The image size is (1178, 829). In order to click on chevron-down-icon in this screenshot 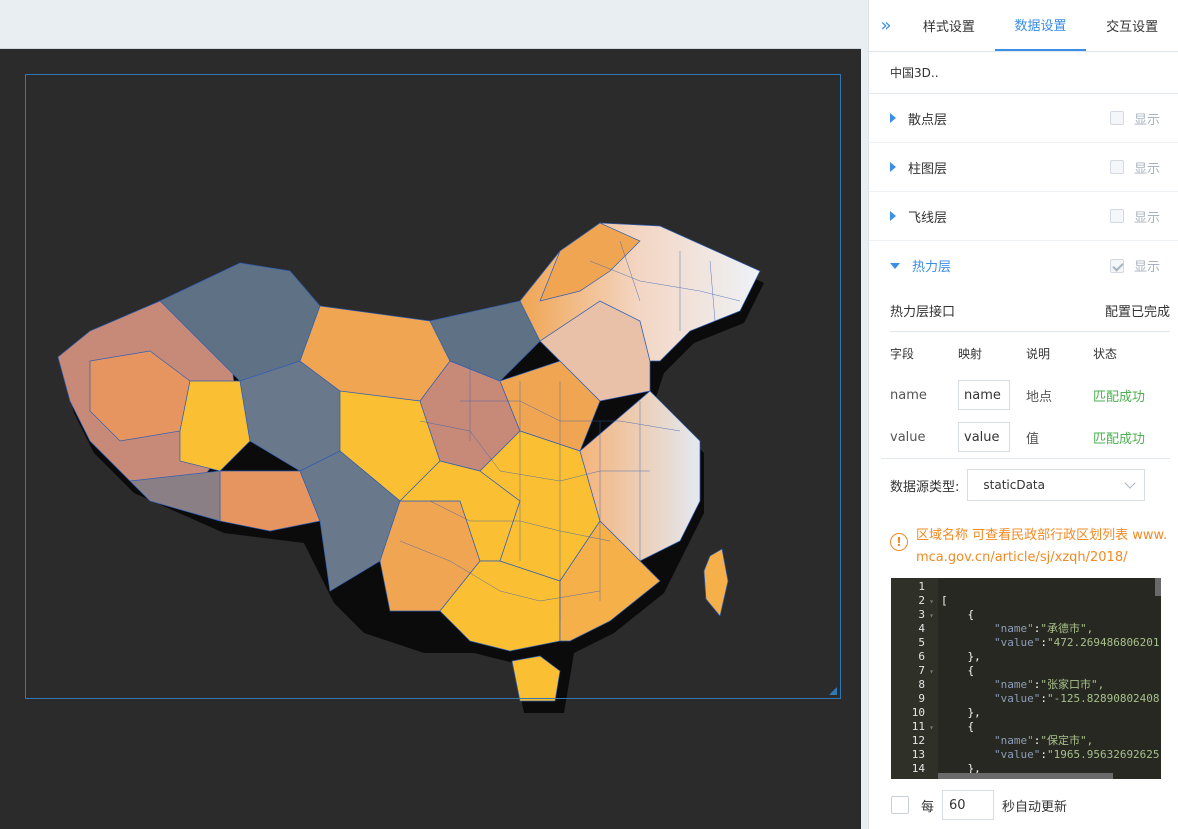, I will do `click(1130, 483)`.